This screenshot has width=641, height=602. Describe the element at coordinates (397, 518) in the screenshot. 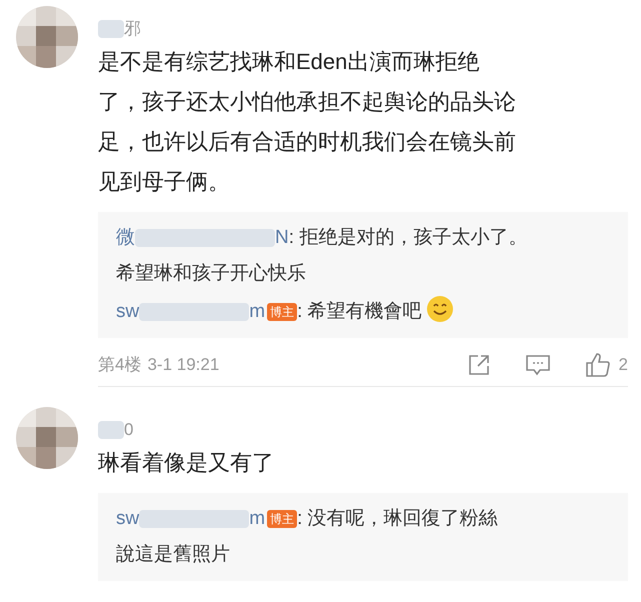

I see `reply-text: : 没有呢，琳回復了粉絲` at that location.